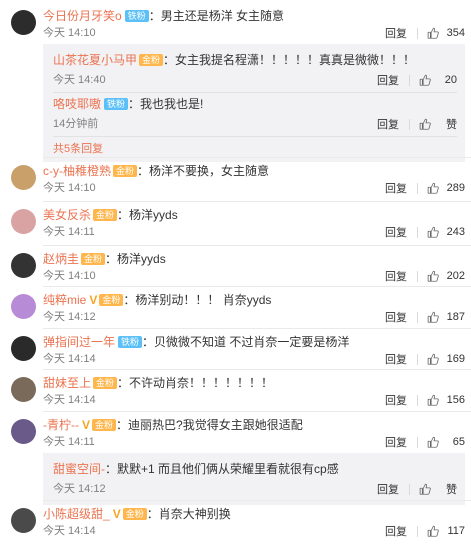 The height and width of the screenshot is (547, 471). What do you see at coordinates (254, 16) in the screenshot?
I see `comment-line: 今日份月牙笑o 铁粉 ：男主还是杨洋 女主随意` at bounding box center [254, 16].